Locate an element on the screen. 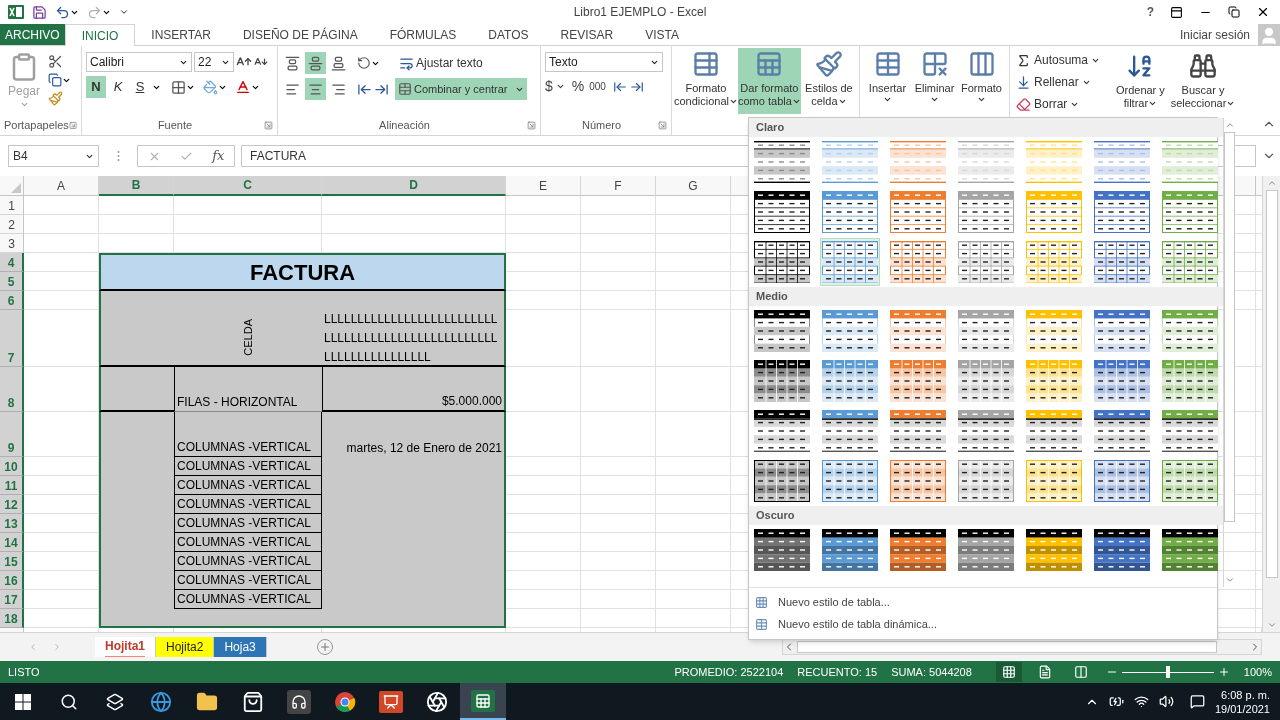  invoice-title-cell: FACTURA is located at coordinates (302, 272).